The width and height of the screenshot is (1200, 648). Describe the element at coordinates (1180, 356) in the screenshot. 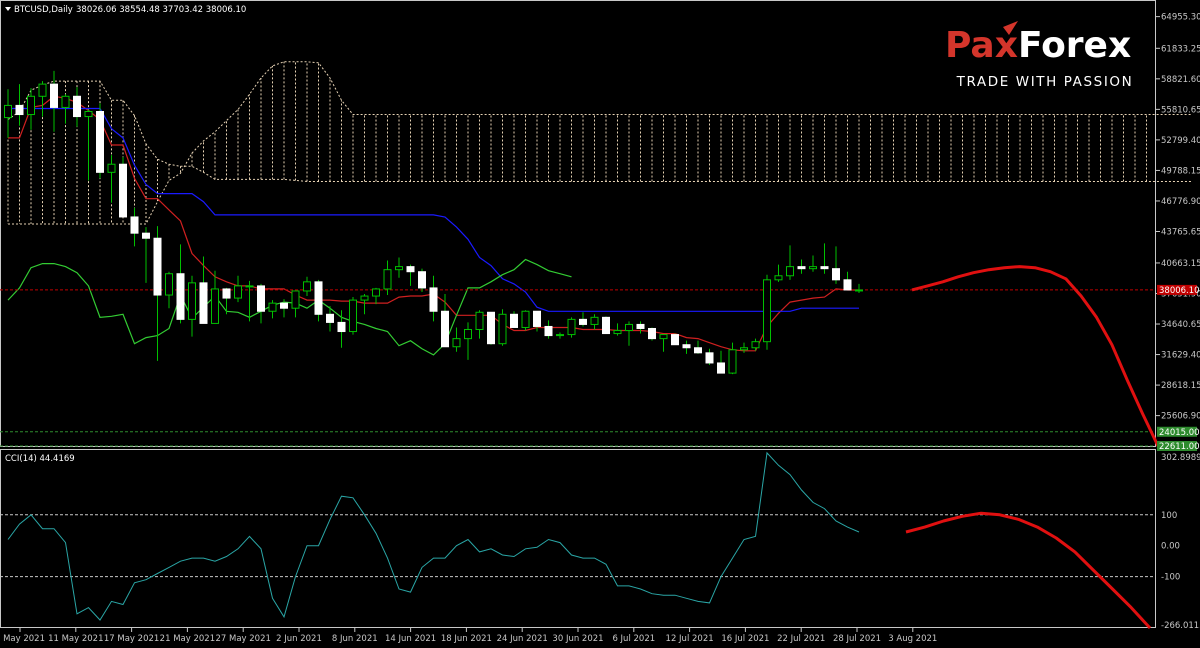

I see `price-tick-label: 31629.40` at that location.